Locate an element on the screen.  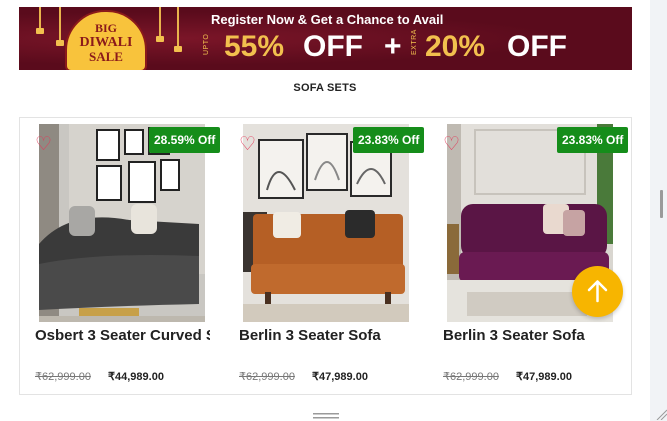
badge-line-2: DIWALI is located at coordinates (106, 42).